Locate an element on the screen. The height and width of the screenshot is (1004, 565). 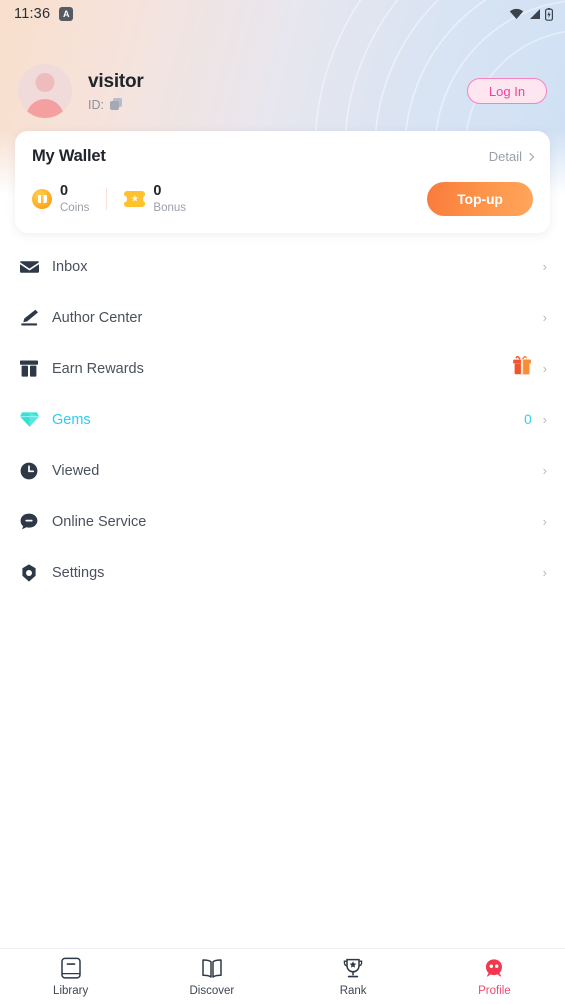
wallet-detail-link: Detail is located at coordinates (511, 156).